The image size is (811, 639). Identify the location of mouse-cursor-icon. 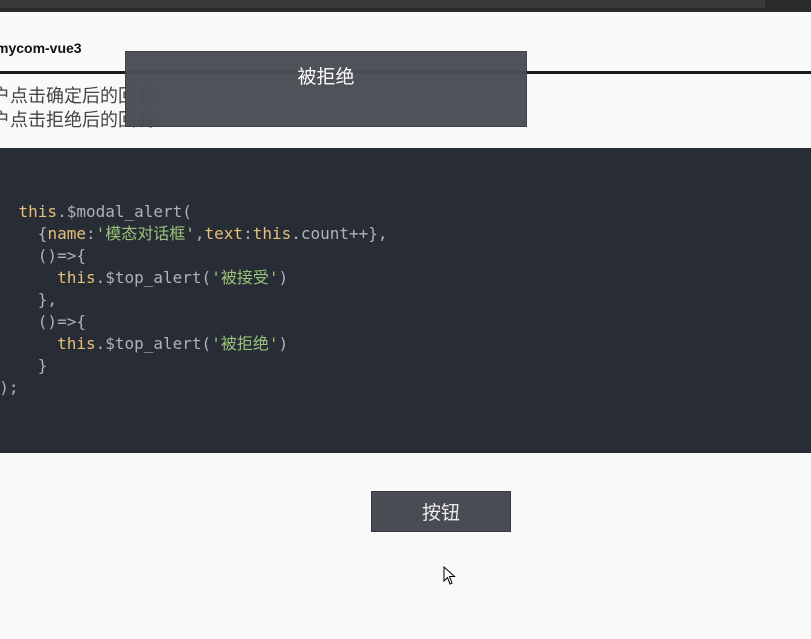
(449, 575).